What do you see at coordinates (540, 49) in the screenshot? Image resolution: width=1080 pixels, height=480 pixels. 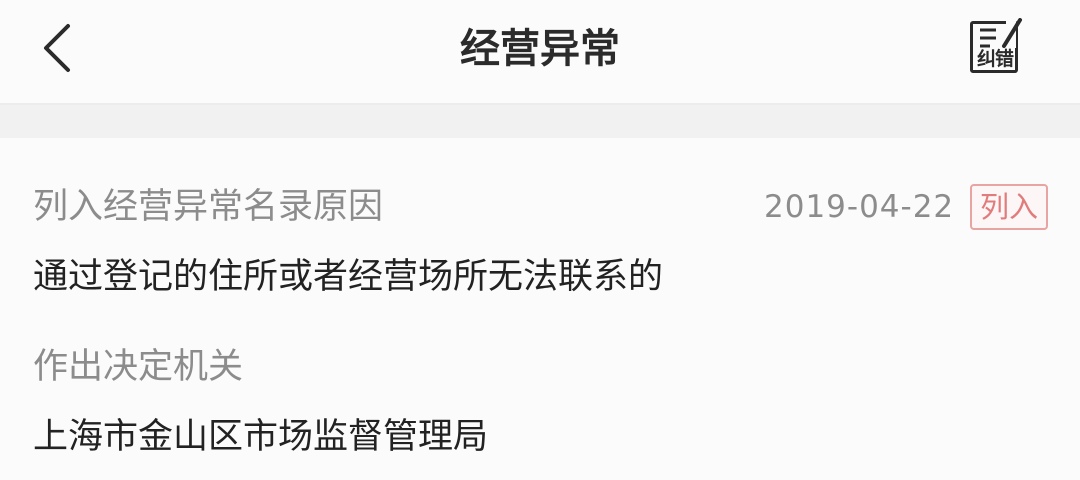 I see `page-title: 经营异常` at bounding box center [540, 49].